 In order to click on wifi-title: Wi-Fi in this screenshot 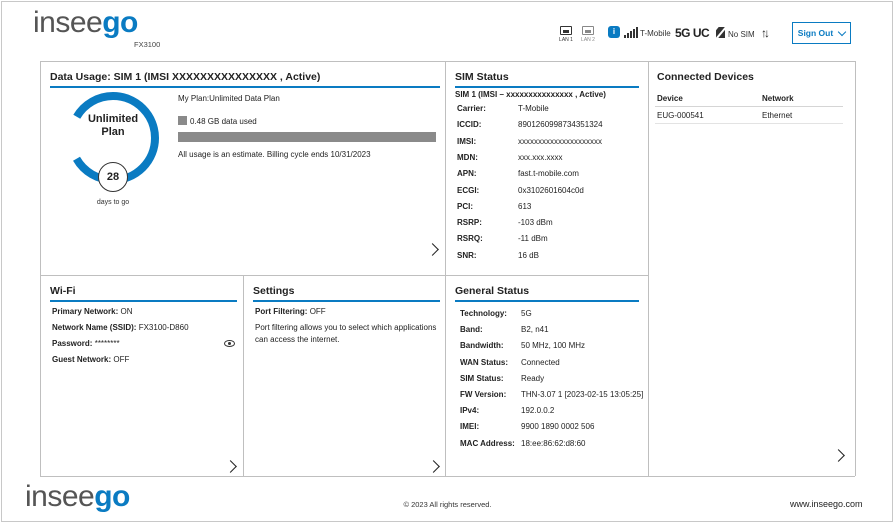, I will do `click(63, 291)`.